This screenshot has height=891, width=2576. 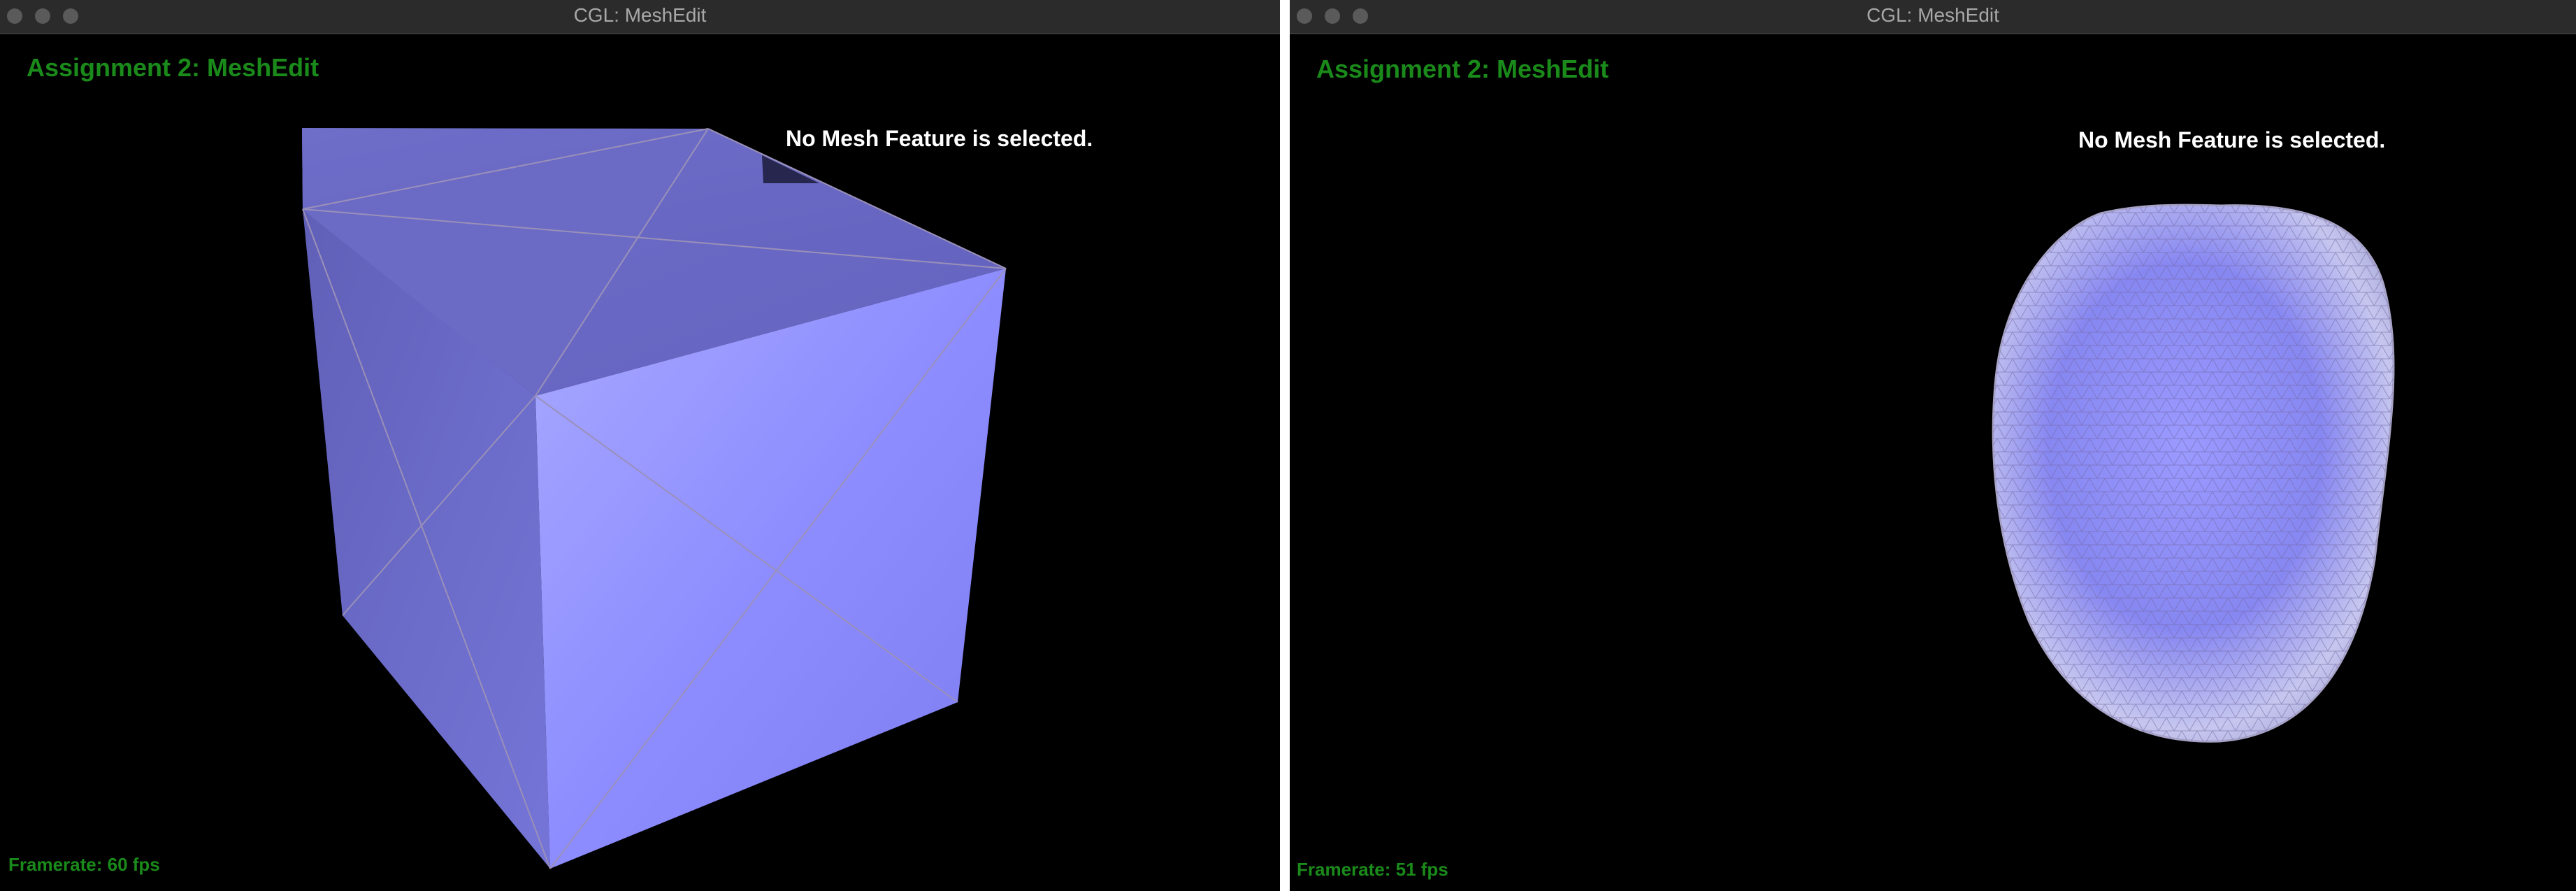 I want to click on mesh-wireframe, so click(x=2193, y=473).